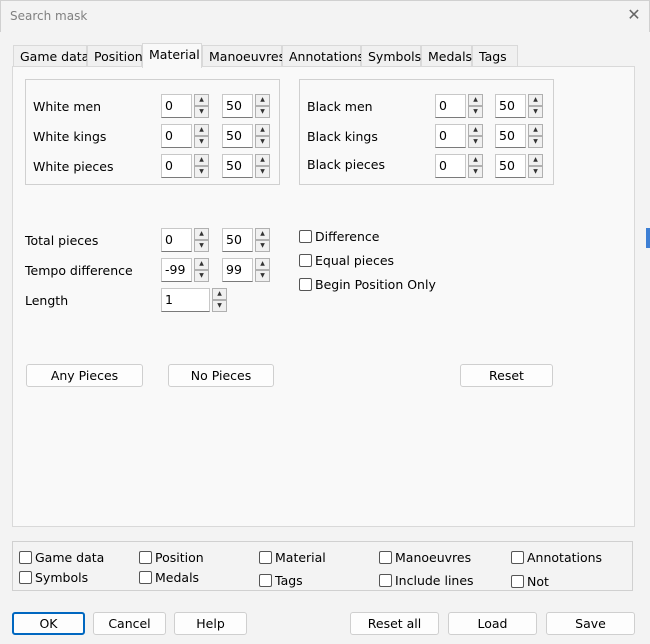 This screenshot has width=650, height=644. Describe the element at coordinates (176, 270) in the screenshot. I see `tempo-difference-min-input: -99` at that location.